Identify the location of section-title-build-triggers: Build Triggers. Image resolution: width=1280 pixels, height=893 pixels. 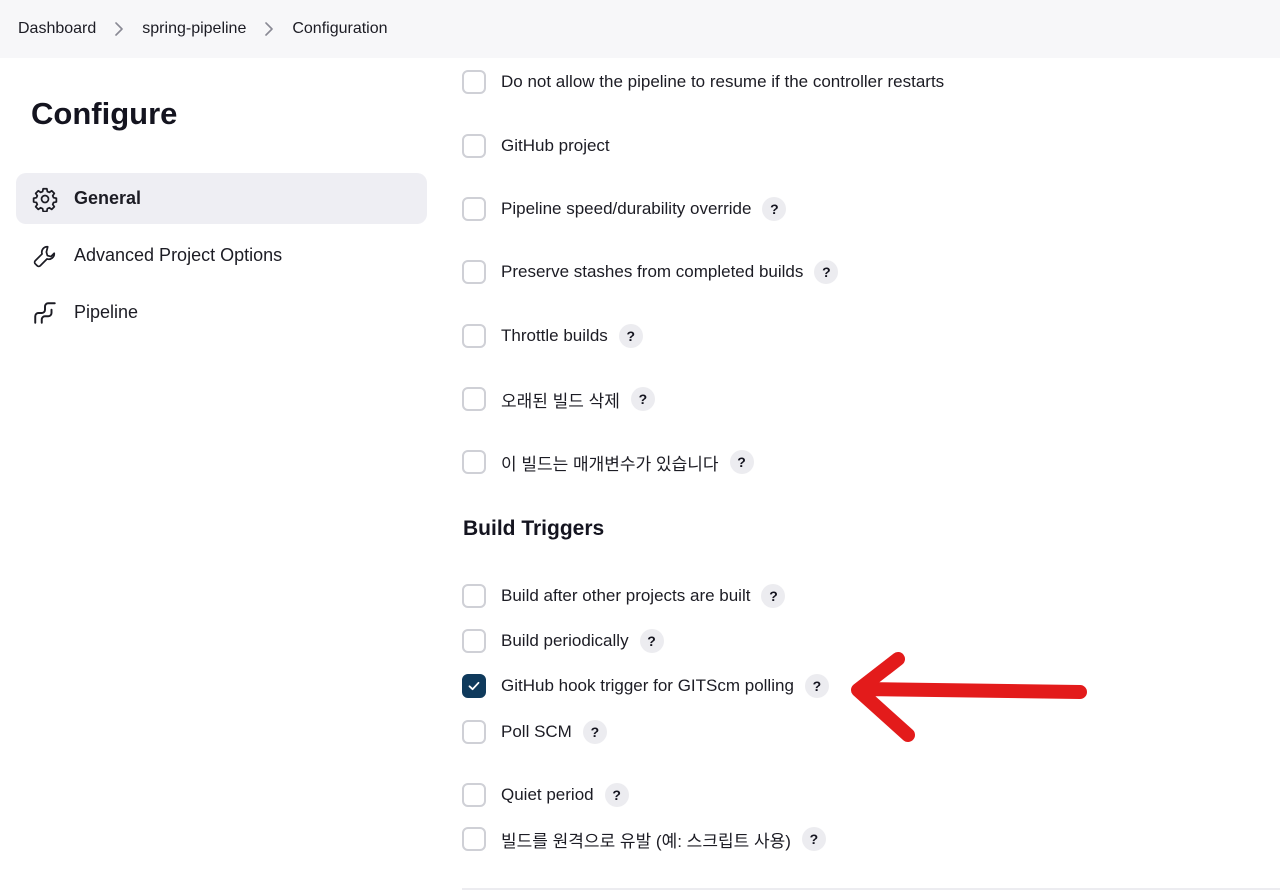
(534, 528).